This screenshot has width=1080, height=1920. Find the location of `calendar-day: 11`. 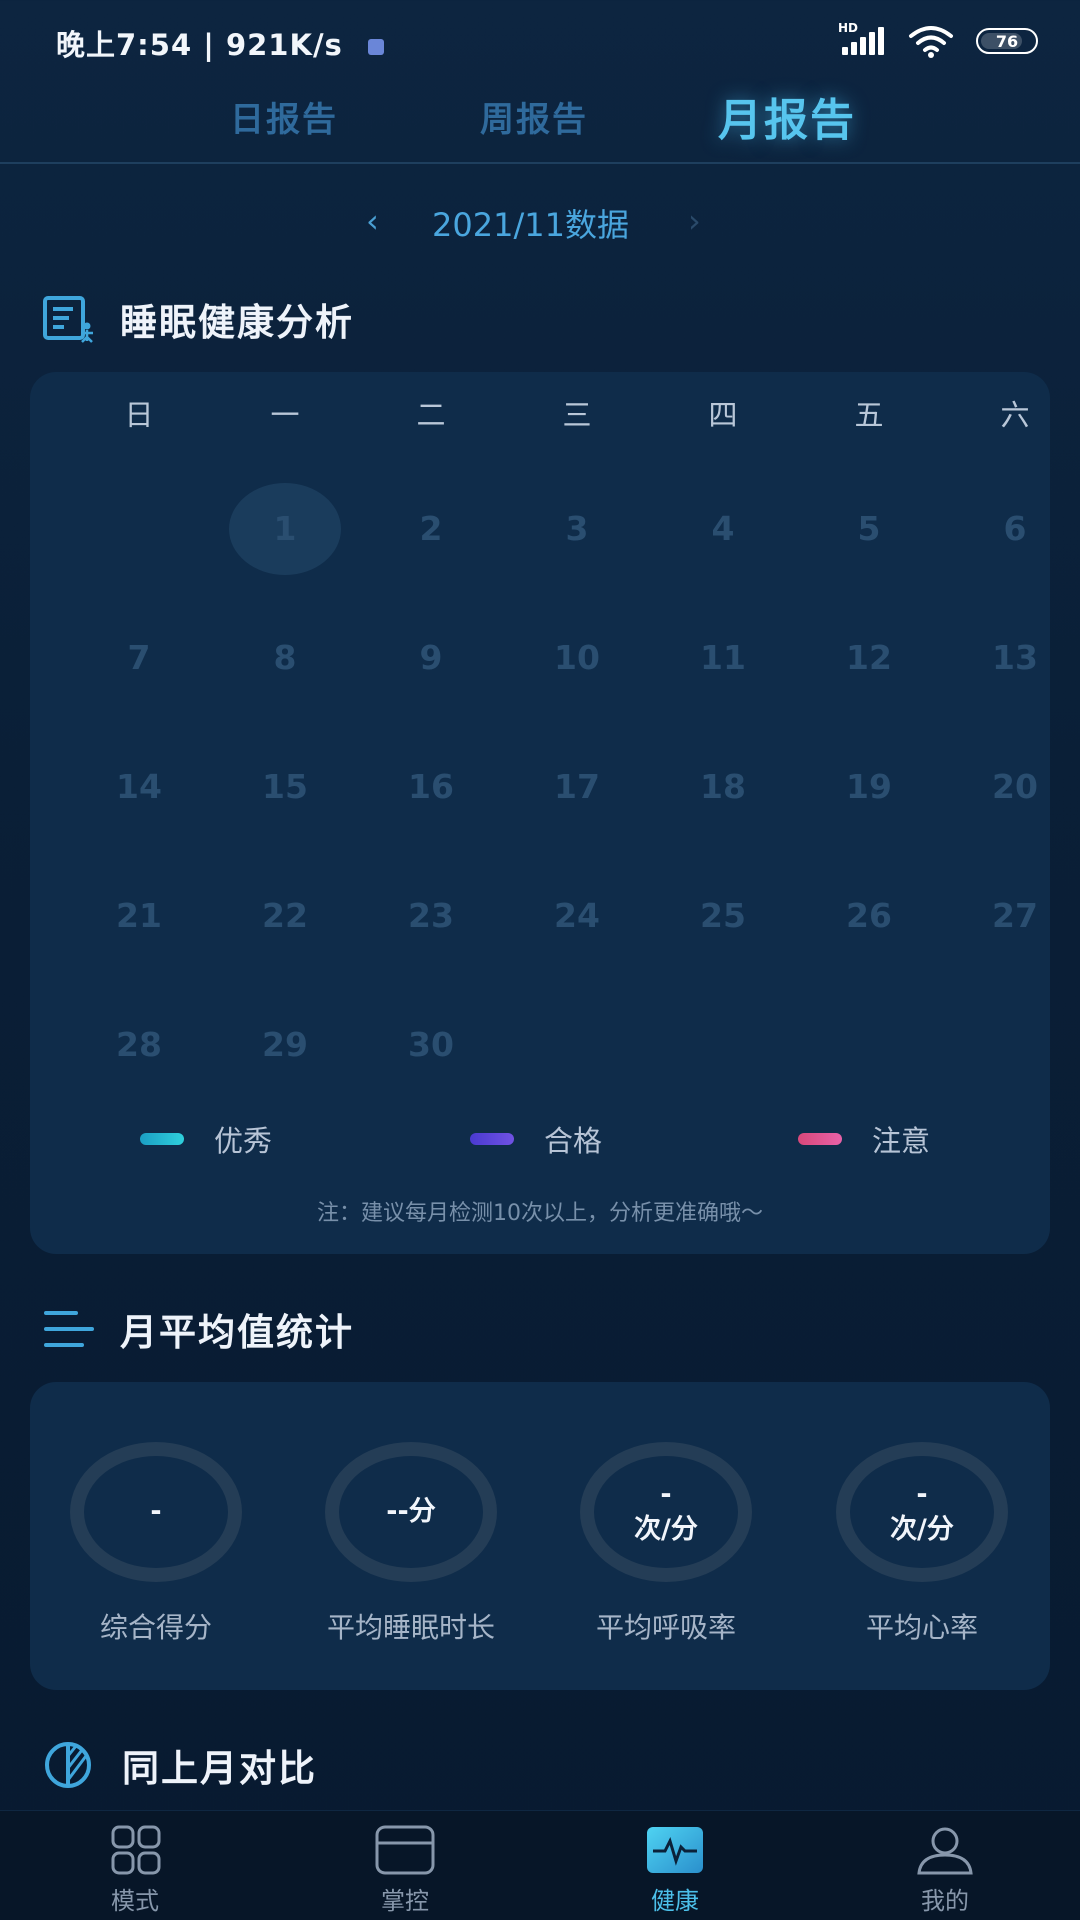

calendar-day: 11 is located at coordinates (723, 657).